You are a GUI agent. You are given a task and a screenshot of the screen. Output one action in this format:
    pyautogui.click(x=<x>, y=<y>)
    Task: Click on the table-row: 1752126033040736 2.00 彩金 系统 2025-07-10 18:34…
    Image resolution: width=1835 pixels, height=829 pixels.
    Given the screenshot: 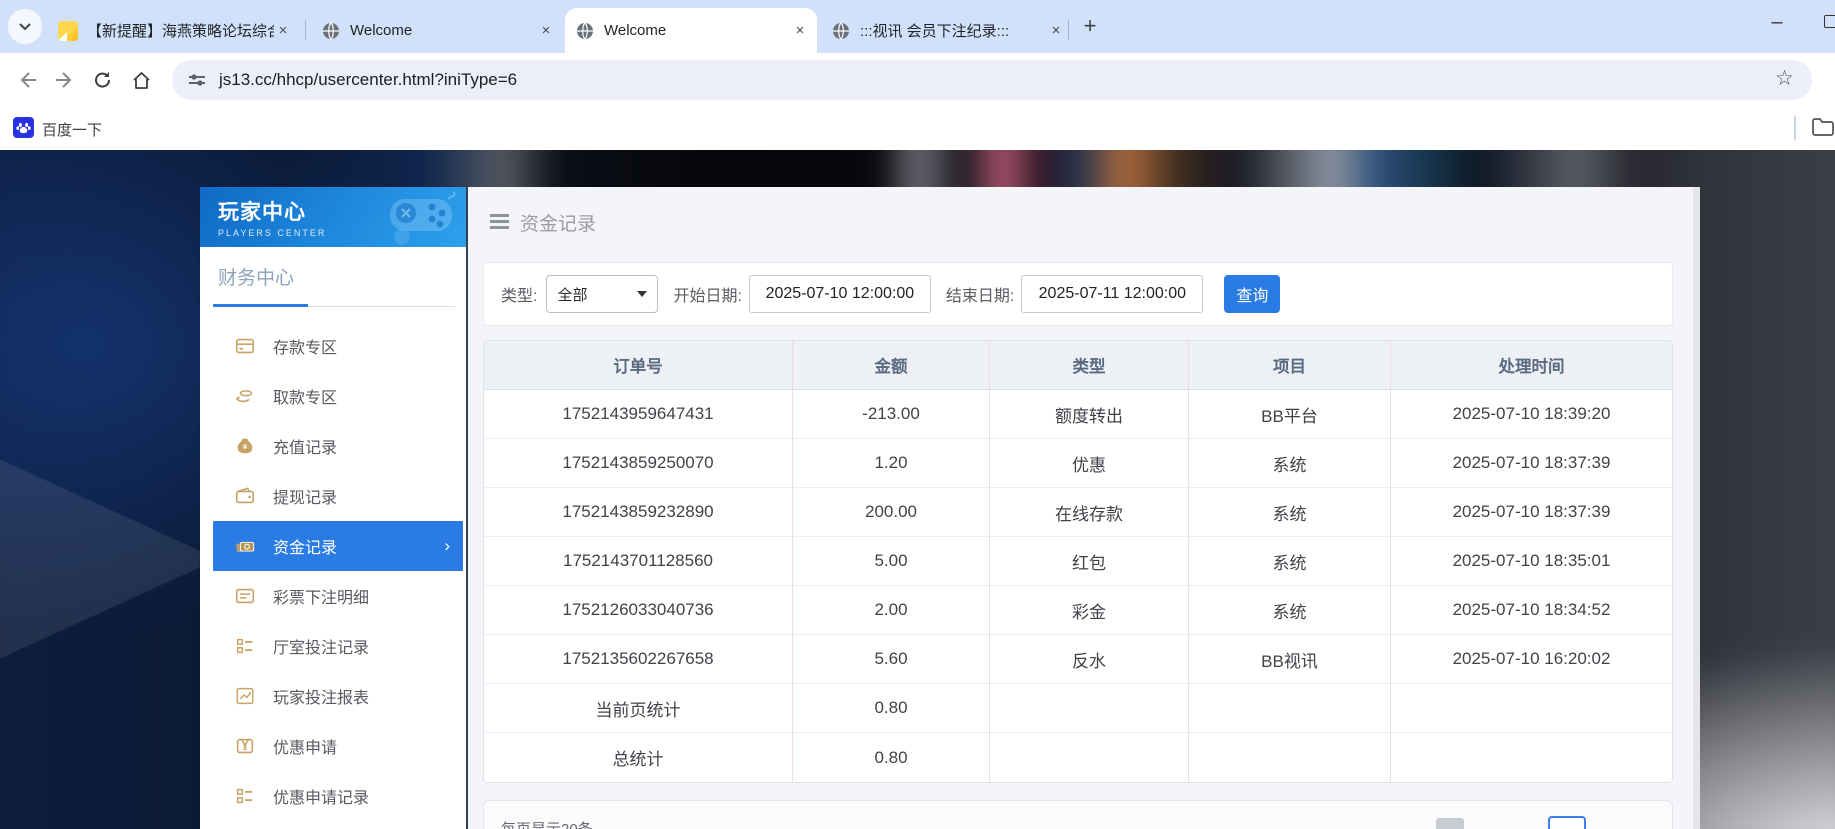 What is the action you would take?
    pyautogui.click(x=1078, y=610)
    